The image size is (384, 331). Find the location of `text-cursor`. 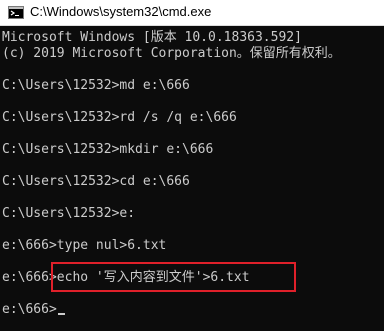

text-cursor is located at coordinates (61, 314).